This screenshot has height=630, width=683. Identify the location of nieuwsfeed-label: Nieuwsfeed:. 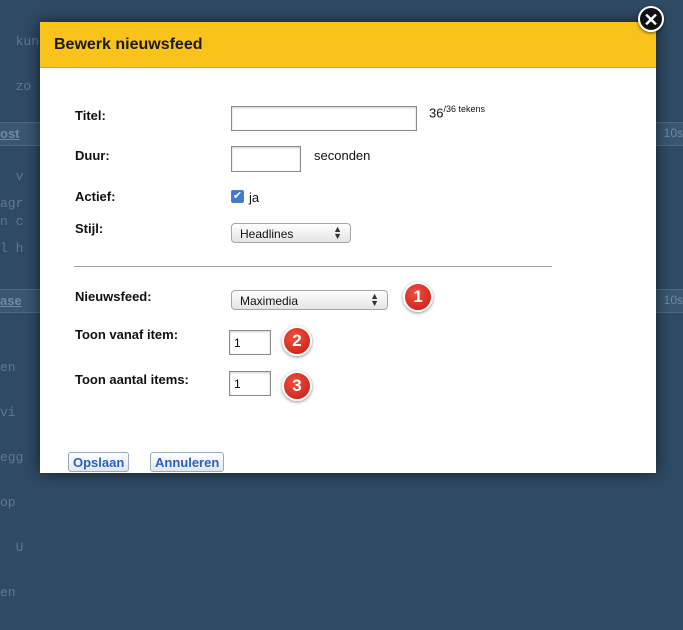
(113, 296).